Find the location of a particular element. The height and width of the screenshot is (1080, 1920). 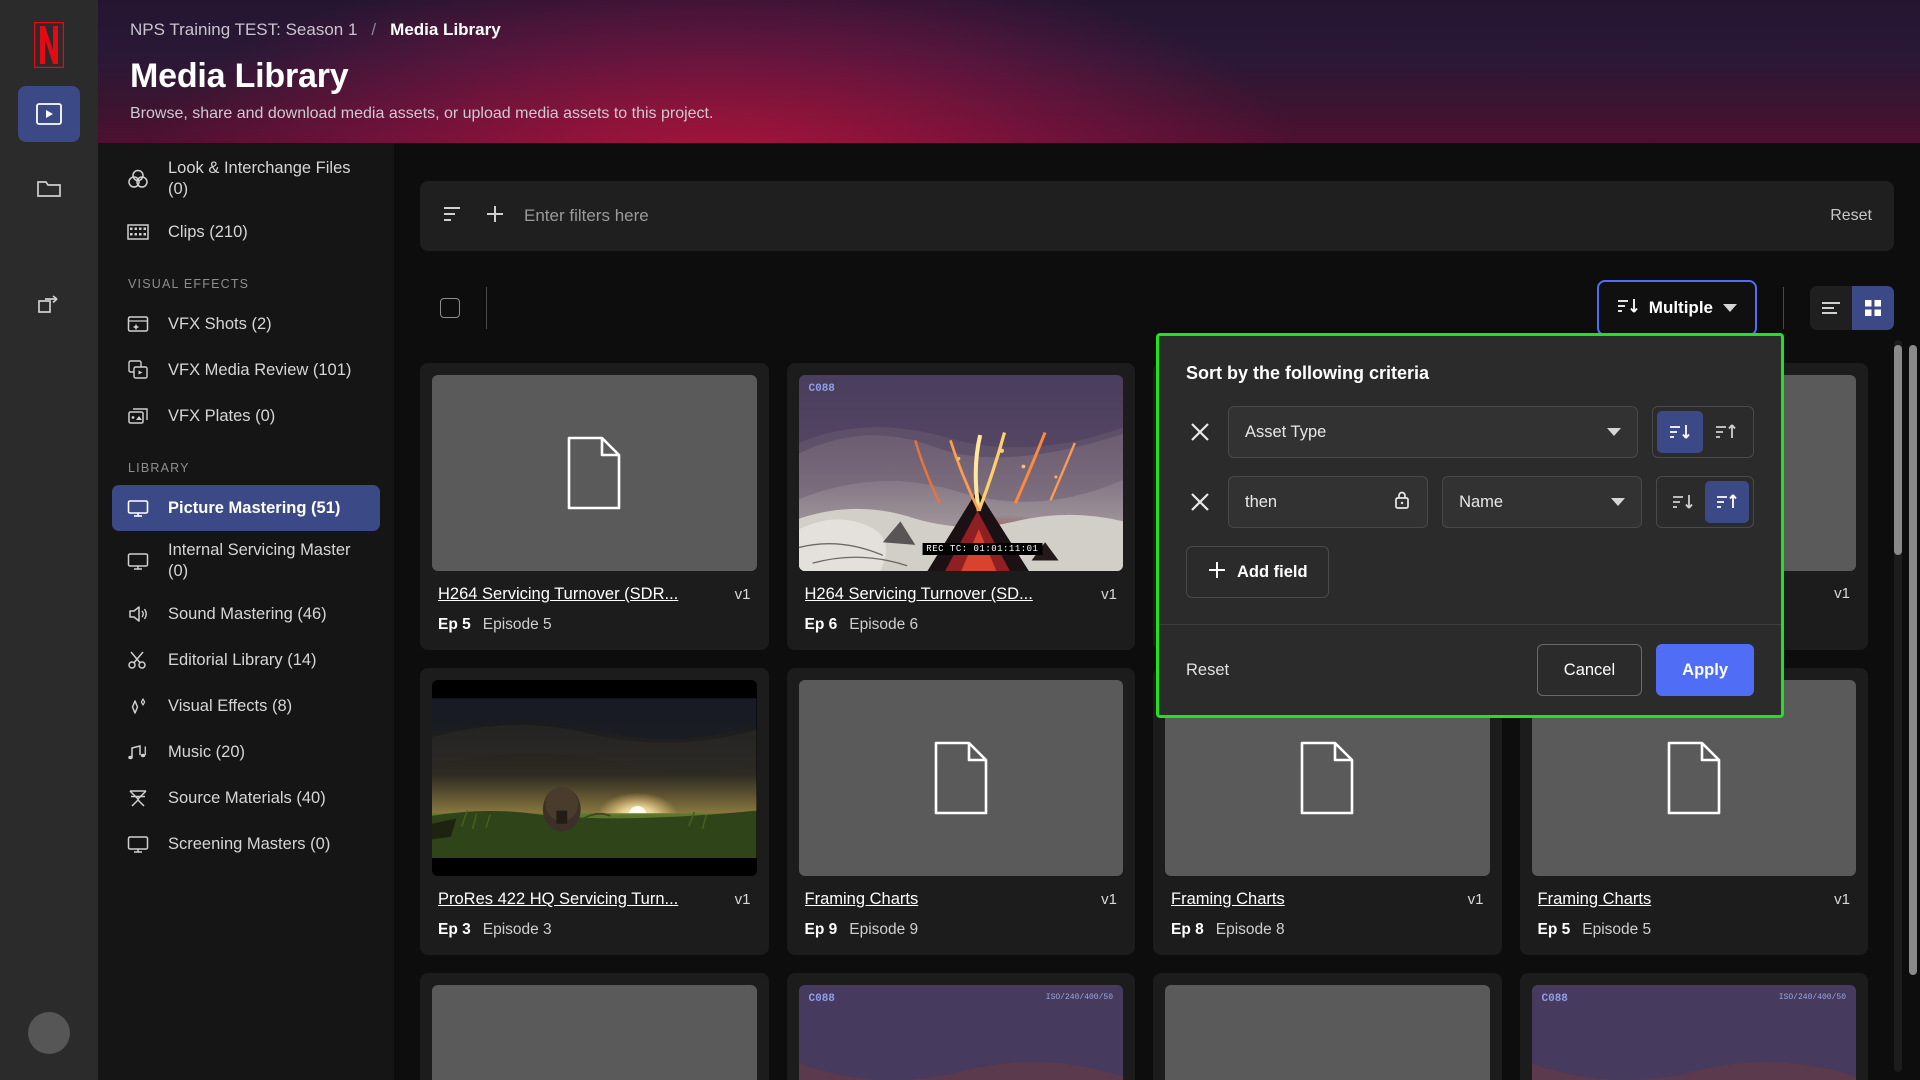

avatar is located at coordinates (49, 1033).